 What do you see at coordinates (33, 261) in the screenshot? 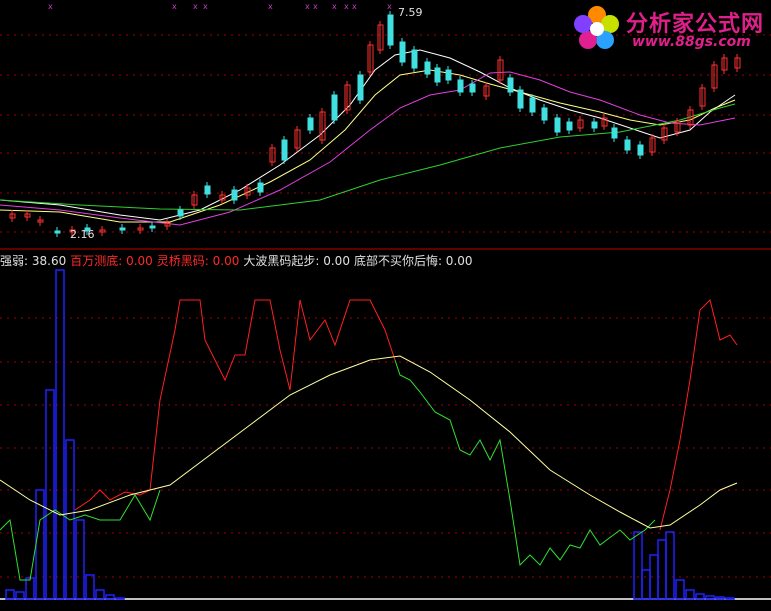
I see `indicator-0: 强弱: 38.60` at bounding box center [33, 261].